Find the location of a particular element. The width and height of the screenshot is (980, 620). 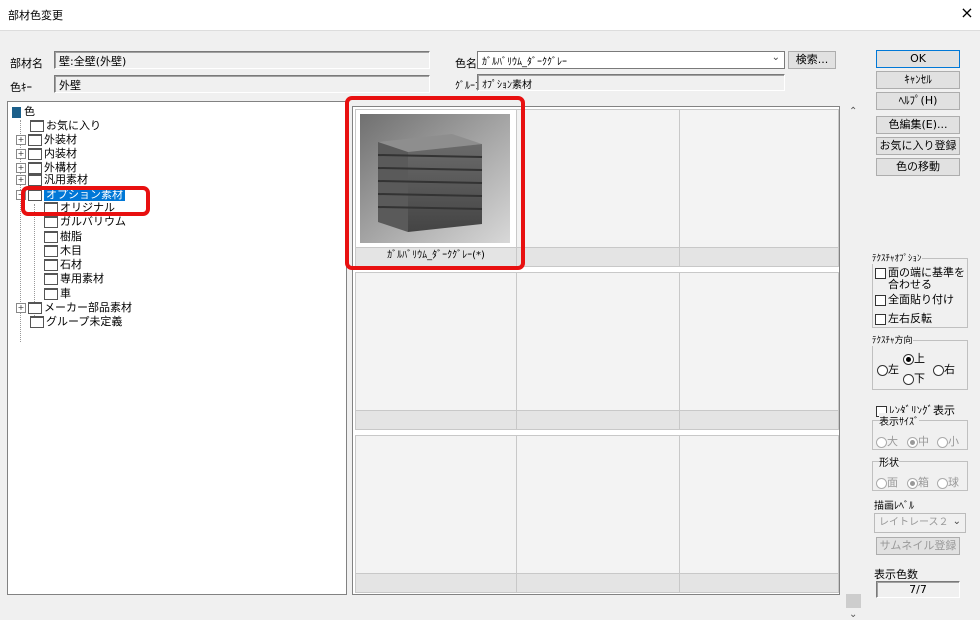

scroll-up-icon: ⌃ is located at coordinates (853, 111).